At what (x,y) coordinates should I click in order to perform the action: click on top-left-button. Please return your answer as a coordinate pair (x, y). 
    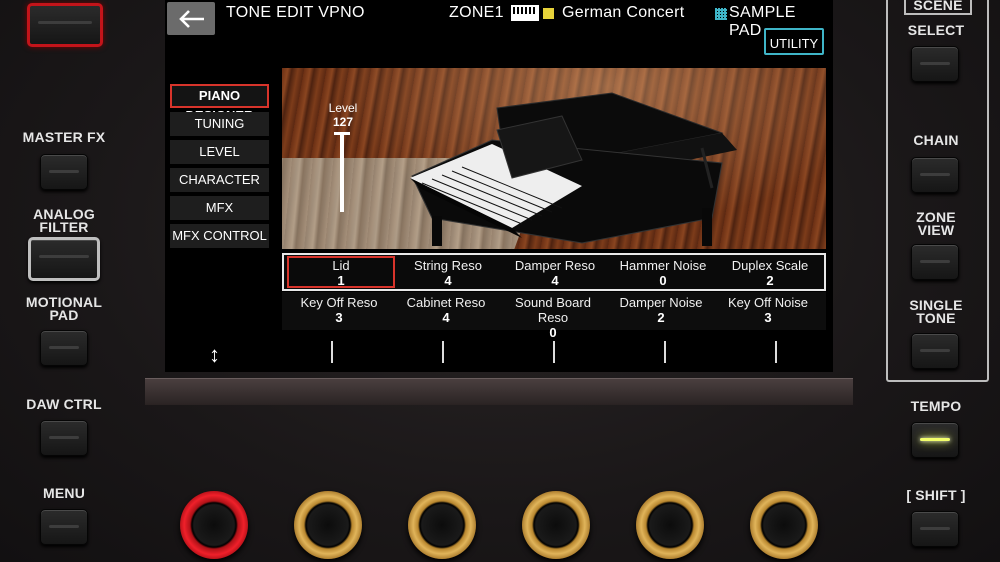
    Looking at the image, I should click on (65, 25).